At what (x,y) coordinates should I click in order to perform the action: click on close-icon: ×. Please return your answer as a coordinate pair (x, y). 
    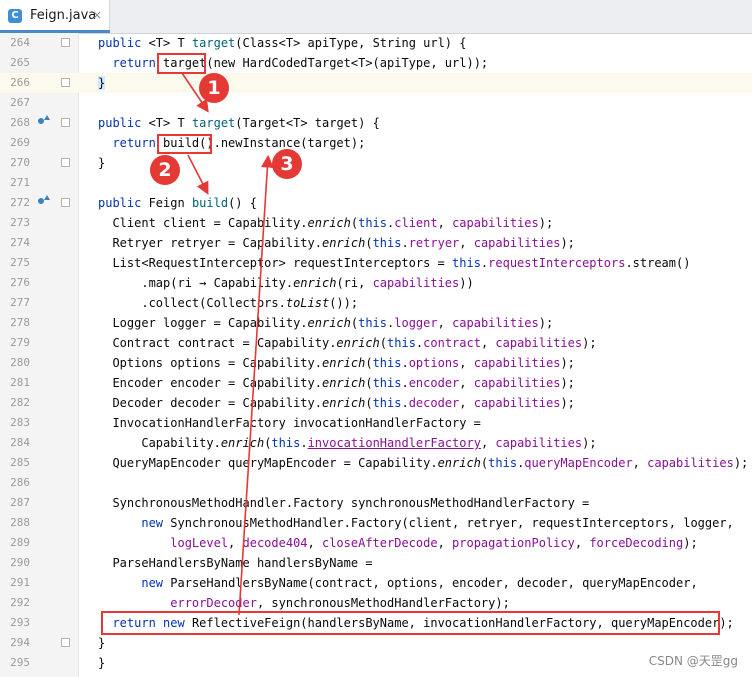
    Looking at the image, I should click on (97, 15).